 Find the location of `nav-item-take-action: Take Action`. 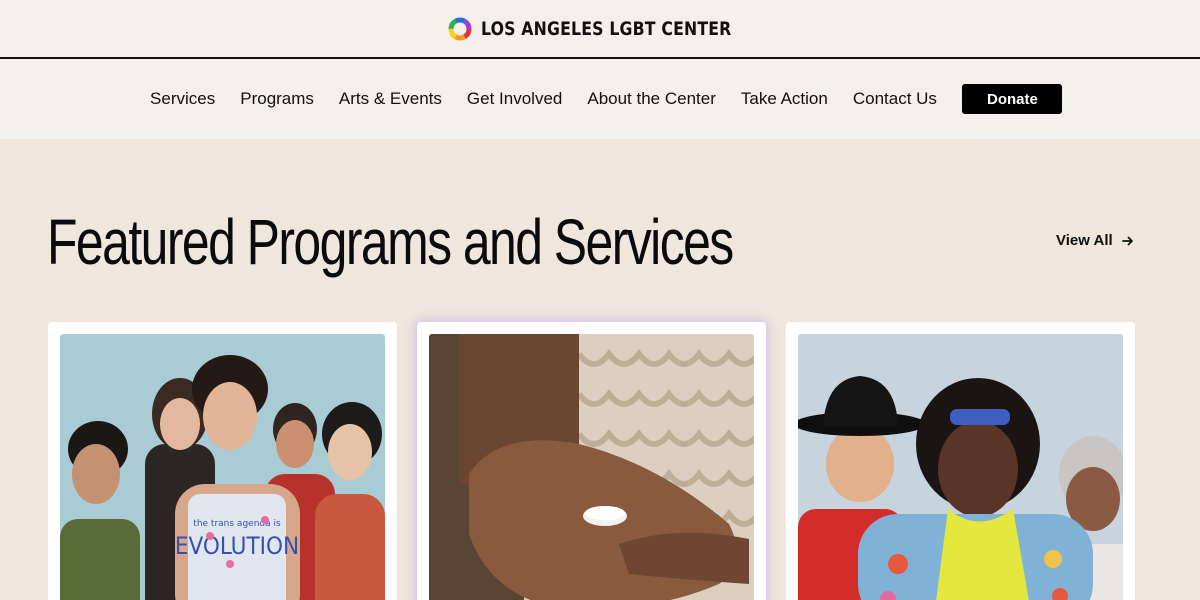

nav-item-take-action: Take Action is located at coordinates (784, 99).